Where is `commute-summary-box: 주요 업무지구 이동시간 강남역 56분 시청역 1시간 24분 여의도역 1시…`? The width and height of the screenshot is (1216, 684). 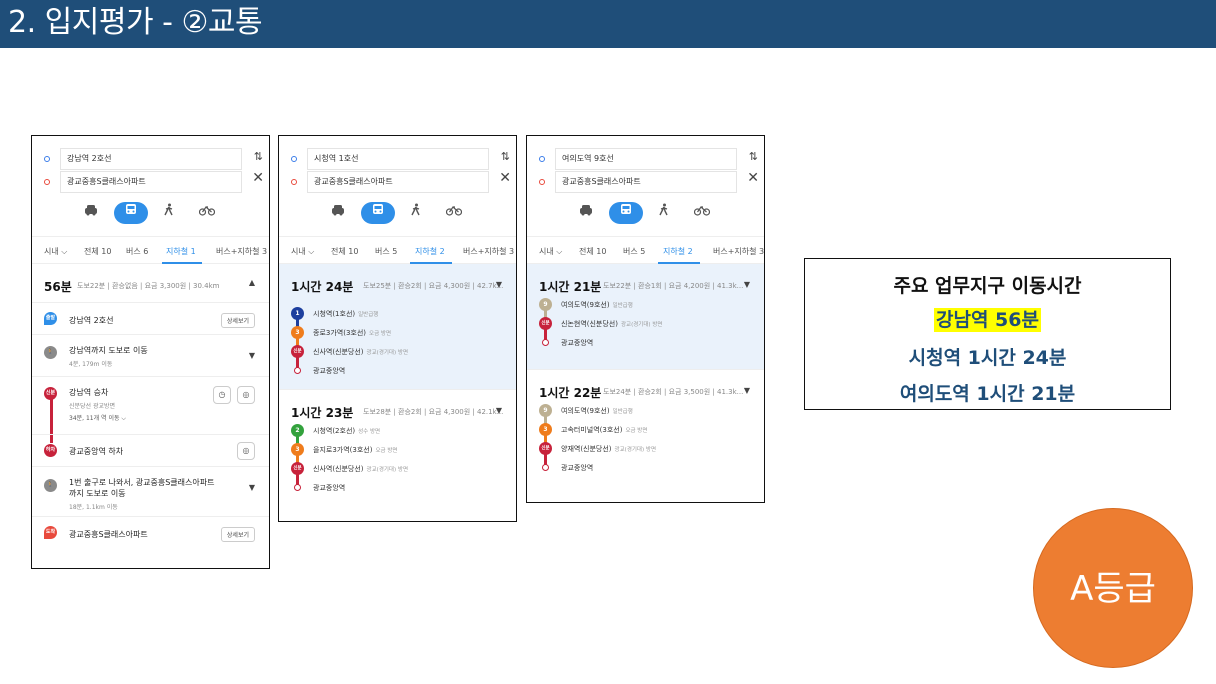 commute-summary-box: 주요 업무지구 이동시간 강남역 56분 시청역 1시간 24분 여의도역 1시… is located at coordinates (987, 334).